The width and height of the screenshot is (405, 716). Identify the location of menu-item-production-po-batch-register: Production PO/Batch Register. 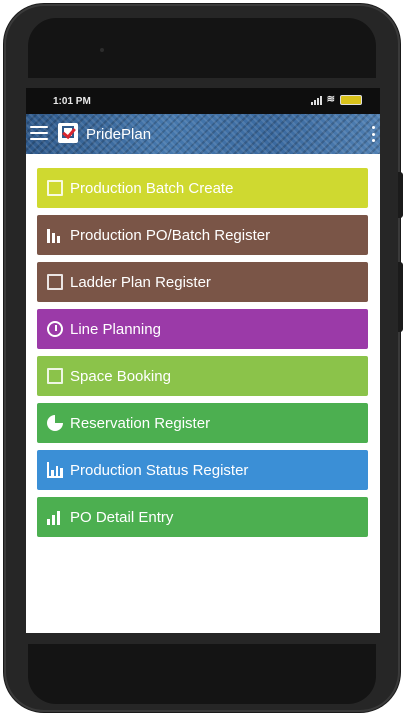
(202, 235).